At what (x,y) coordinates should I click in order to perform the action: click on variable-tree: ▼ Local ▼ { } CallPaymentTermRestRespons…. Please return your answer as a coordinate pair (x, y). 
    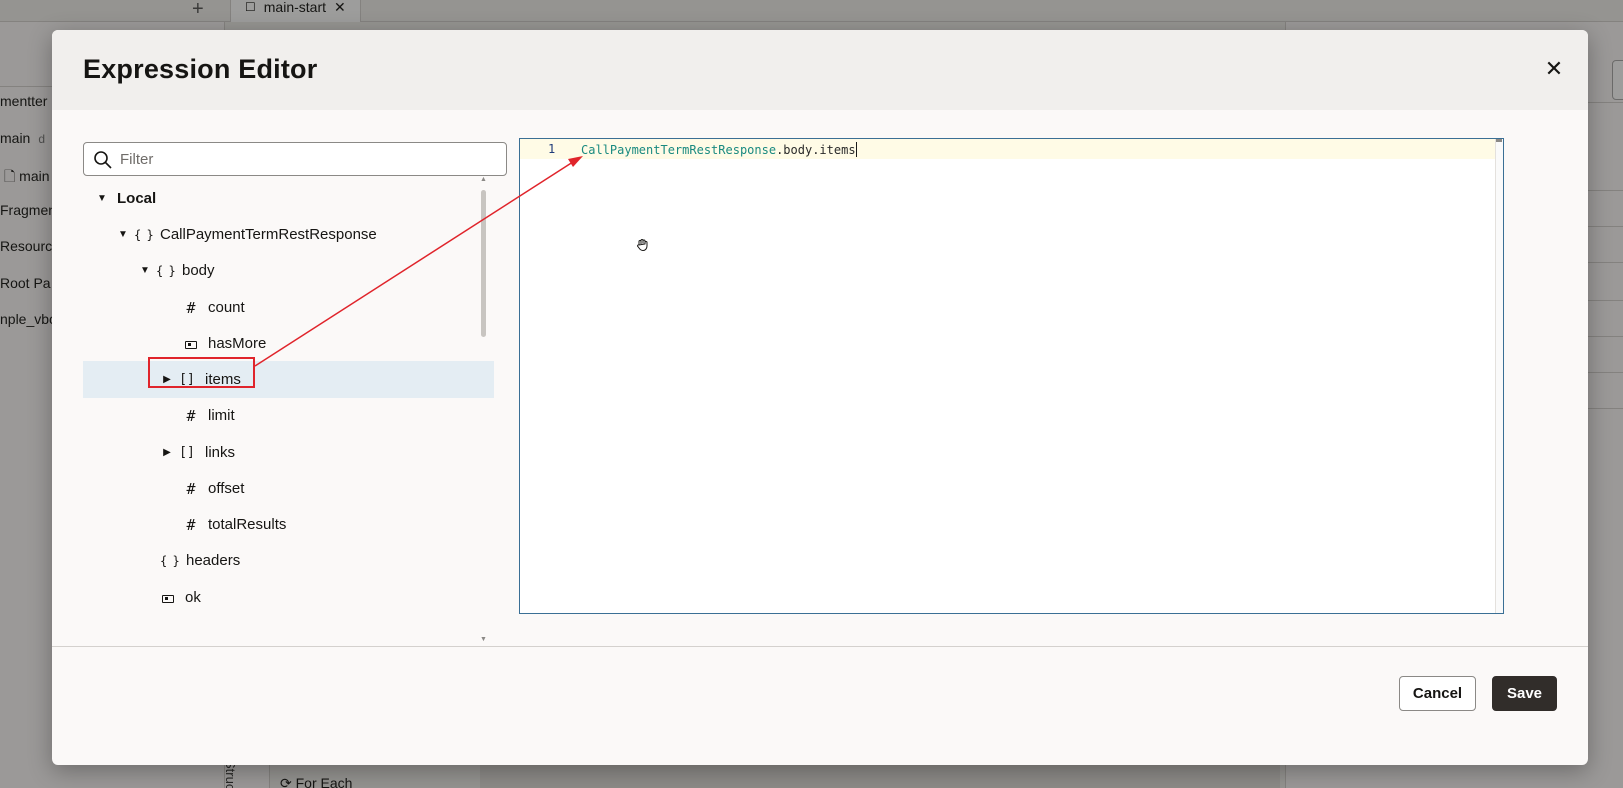
    Looking at the image, I should click on (290, 410).